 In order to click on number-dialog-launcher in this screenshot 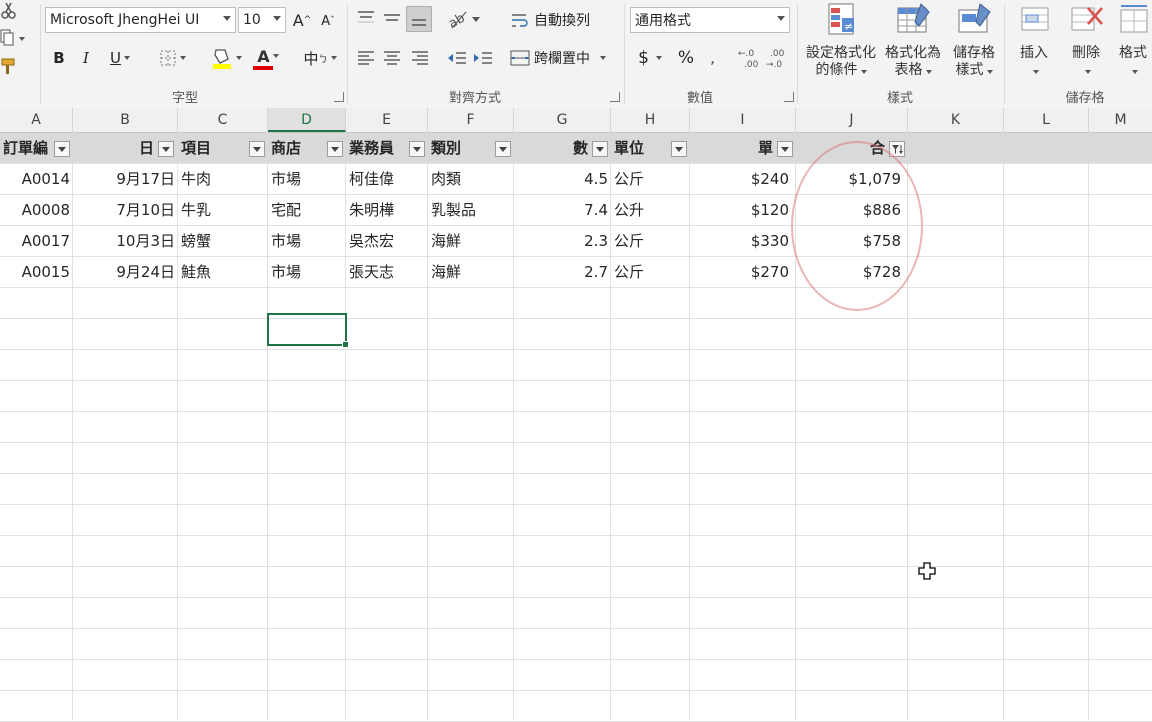, I will do `click(789, 97)`.